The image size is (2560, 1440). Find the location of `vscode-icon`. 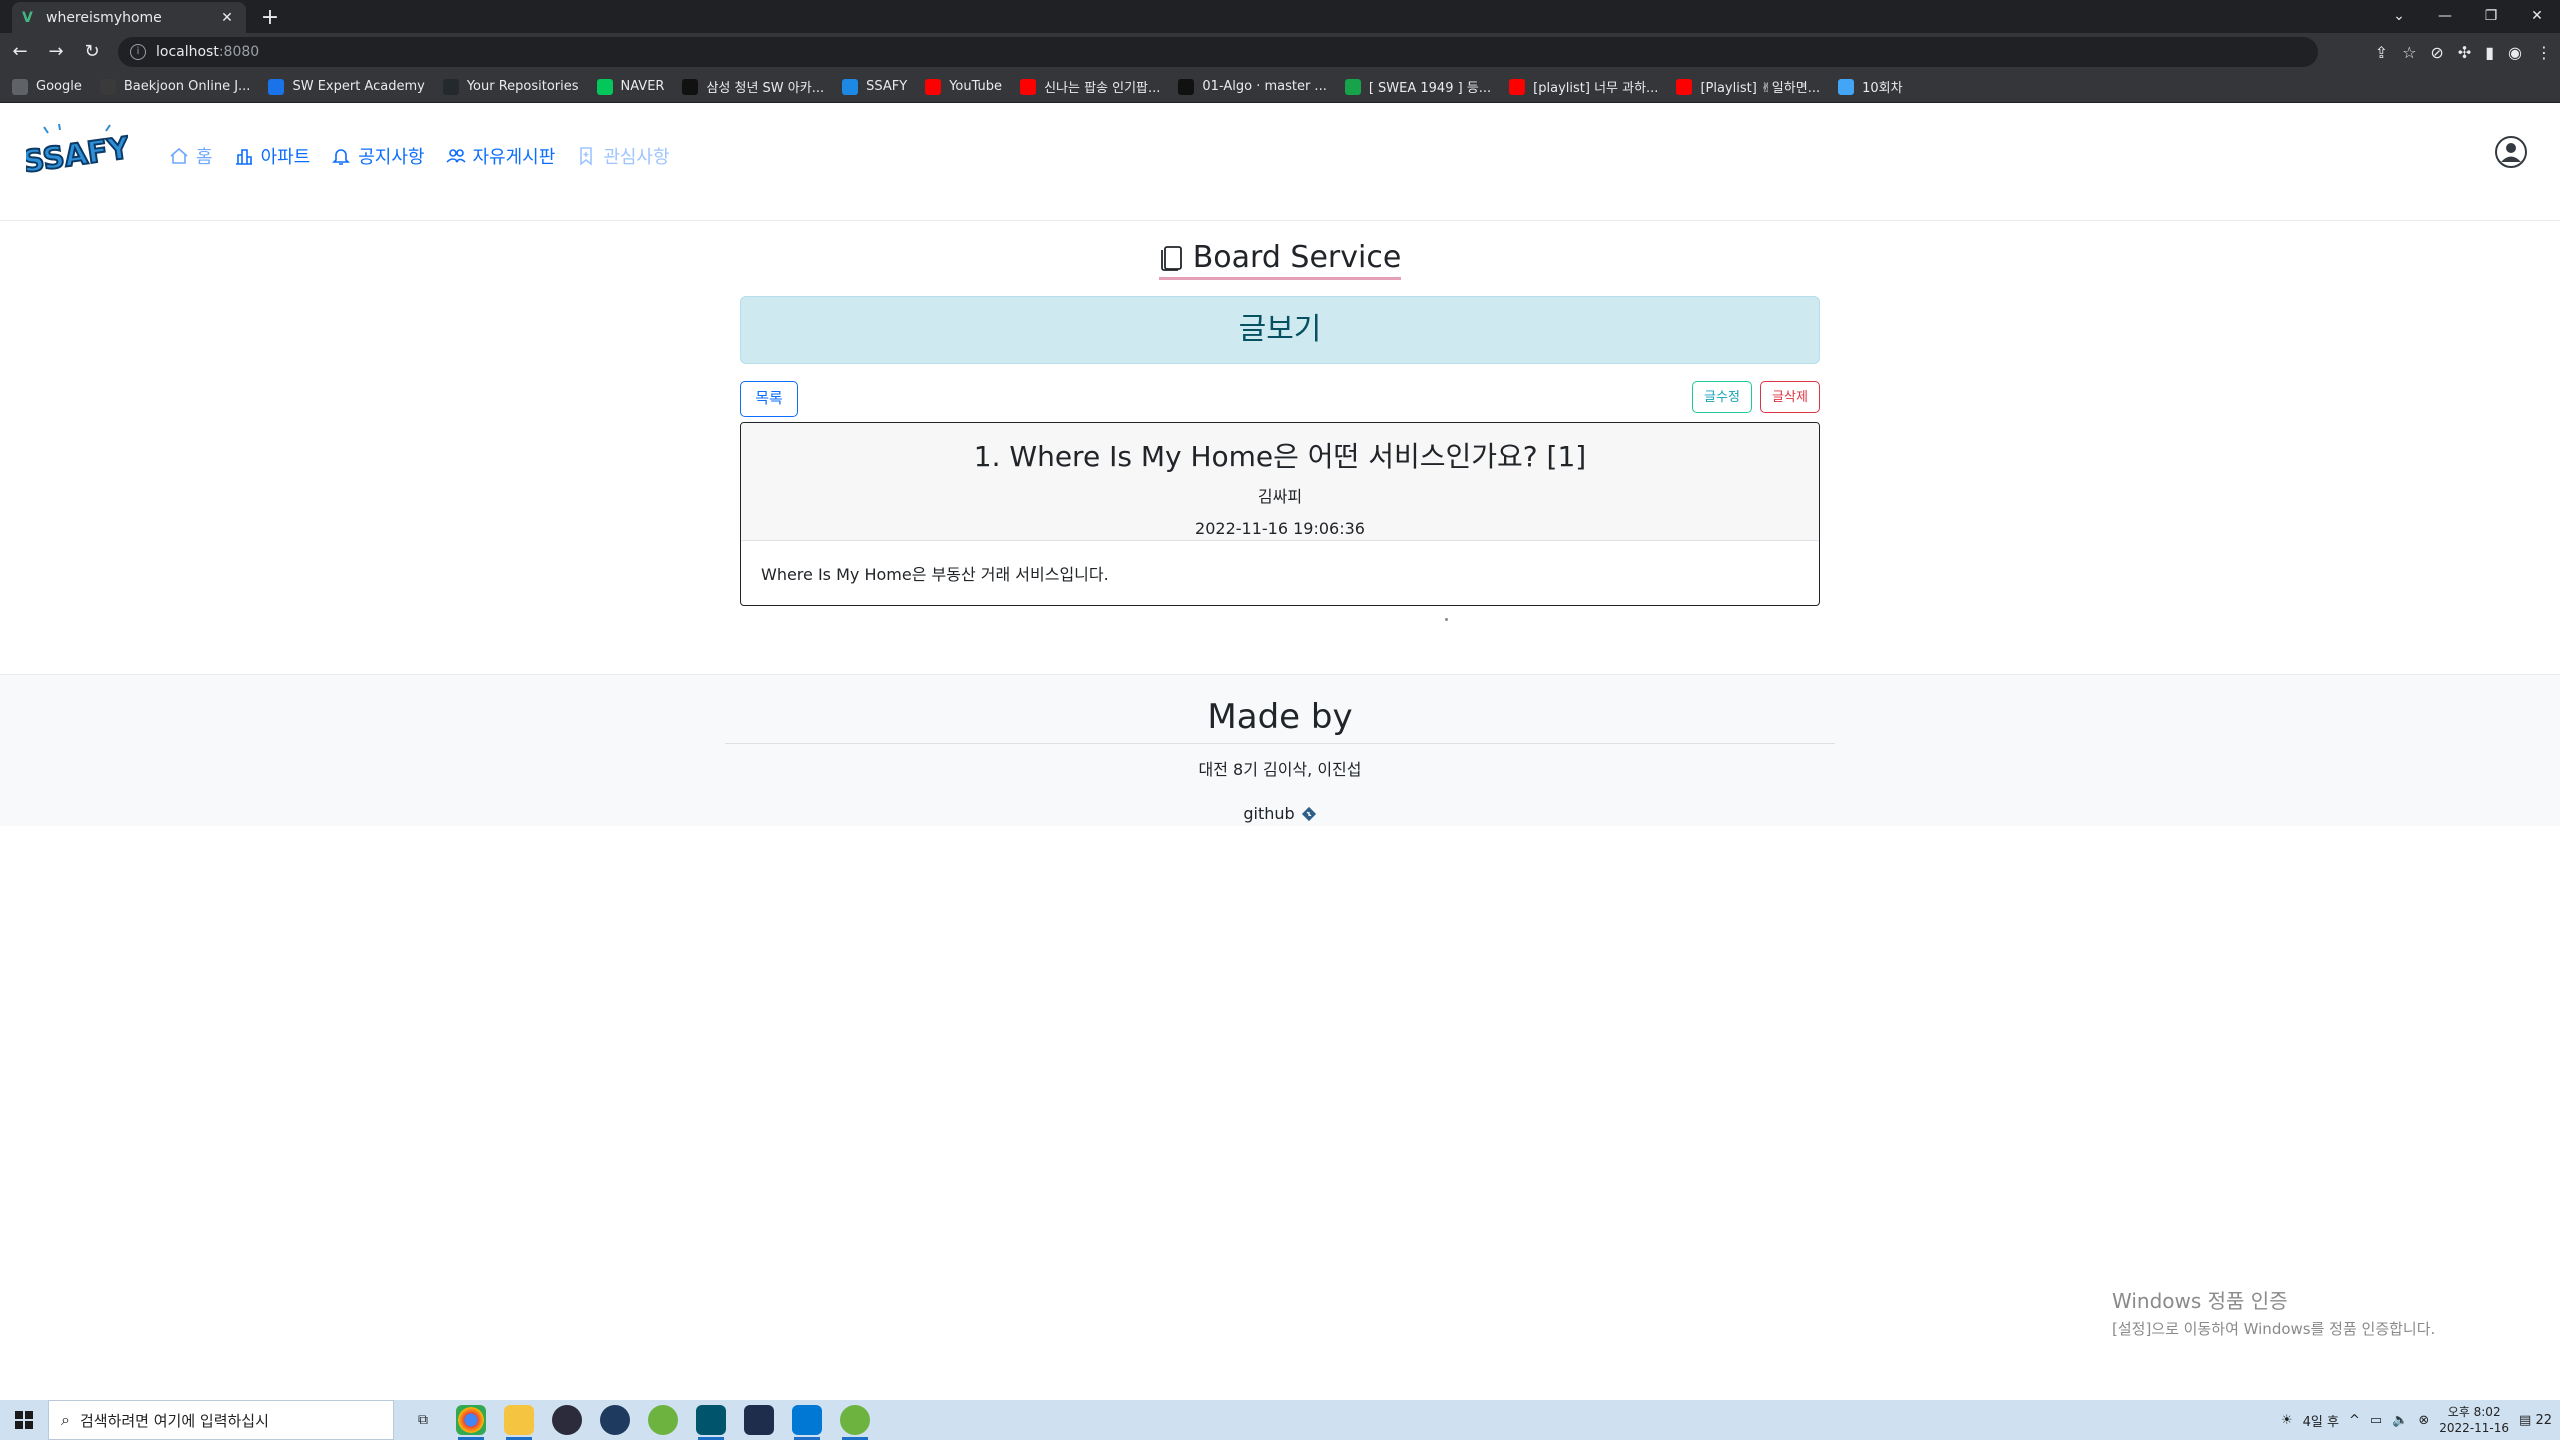

vscode-icon is located at coordinates (807, 1422).